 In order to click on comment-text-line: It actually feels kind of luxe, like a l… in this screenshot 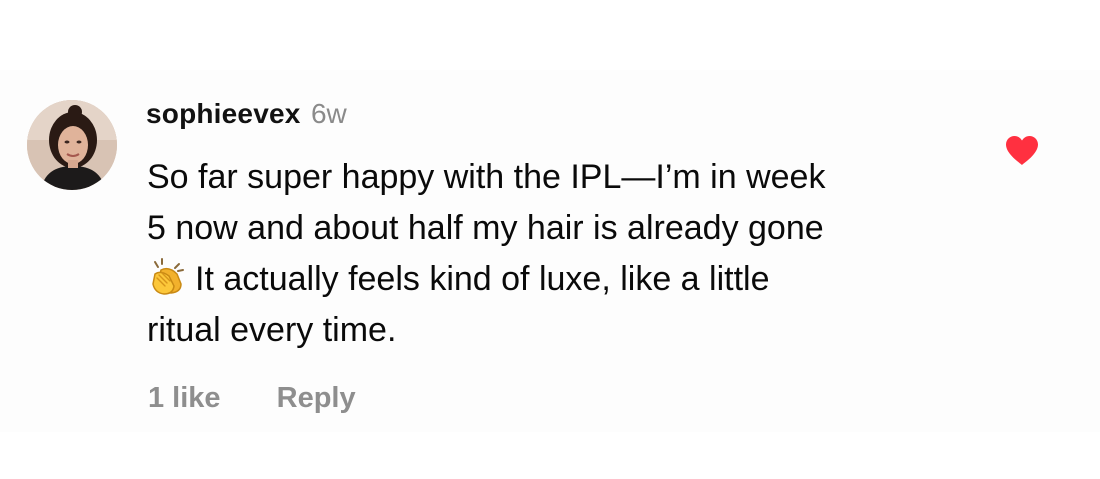, I will do `click(482, 279)`.